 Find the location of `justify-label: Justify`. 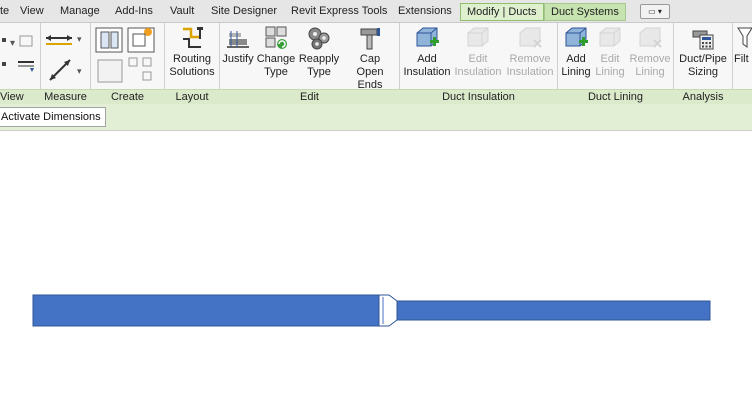

justify-label: Justify is located at coordinates (238, 59).